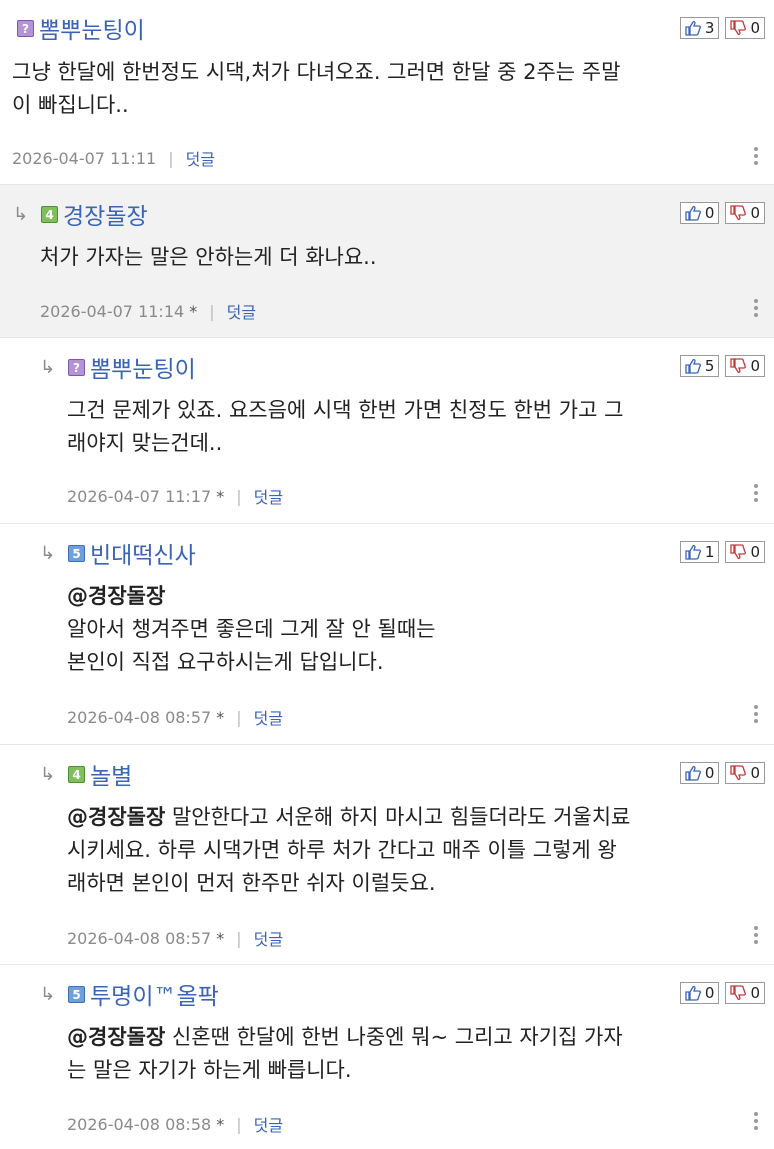 The width and height of the screenshot is (774, 1149). What do you see at coordinates (139, 717) in the screenshot?
I see `comment-date: 2026-04-08 08:57` at bounding box center [139, 717].